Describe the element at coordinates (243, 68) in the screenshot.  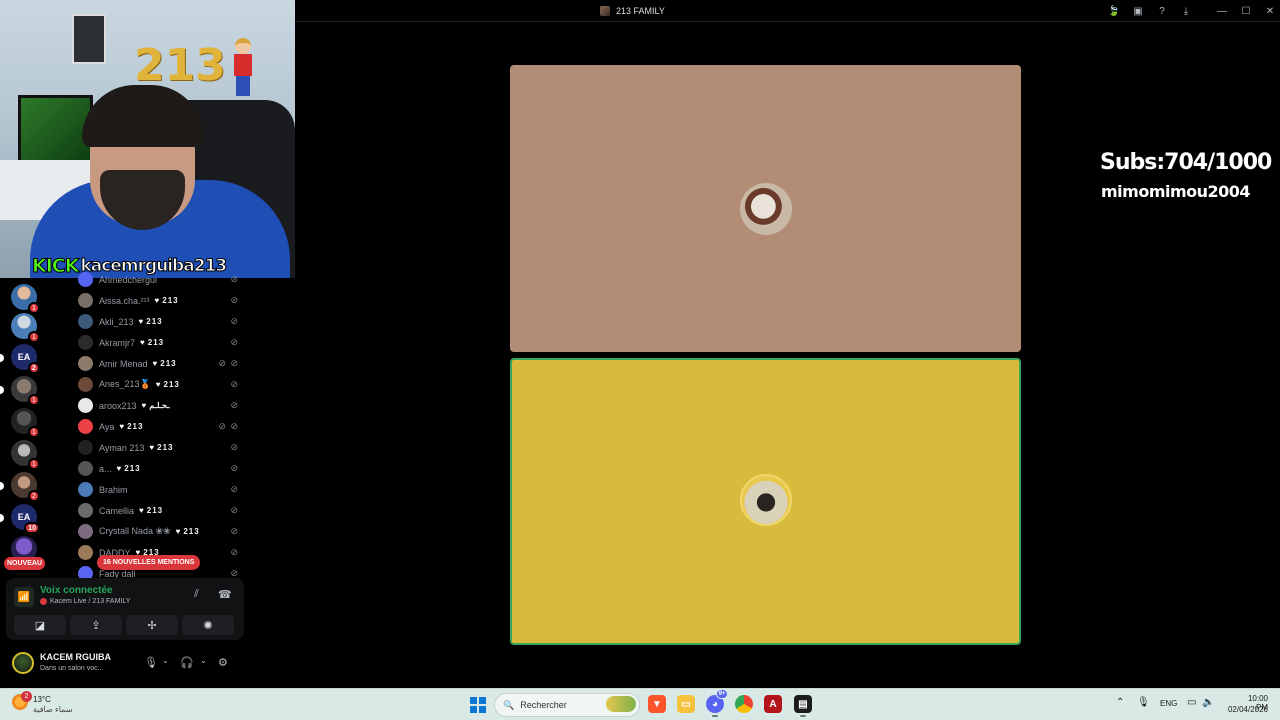
I see `figurine` at that location.